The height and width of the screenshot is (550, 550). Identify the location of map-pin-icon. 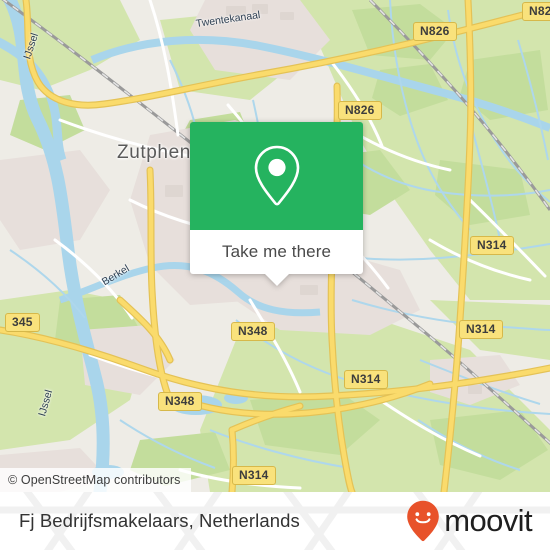
(276, 175).